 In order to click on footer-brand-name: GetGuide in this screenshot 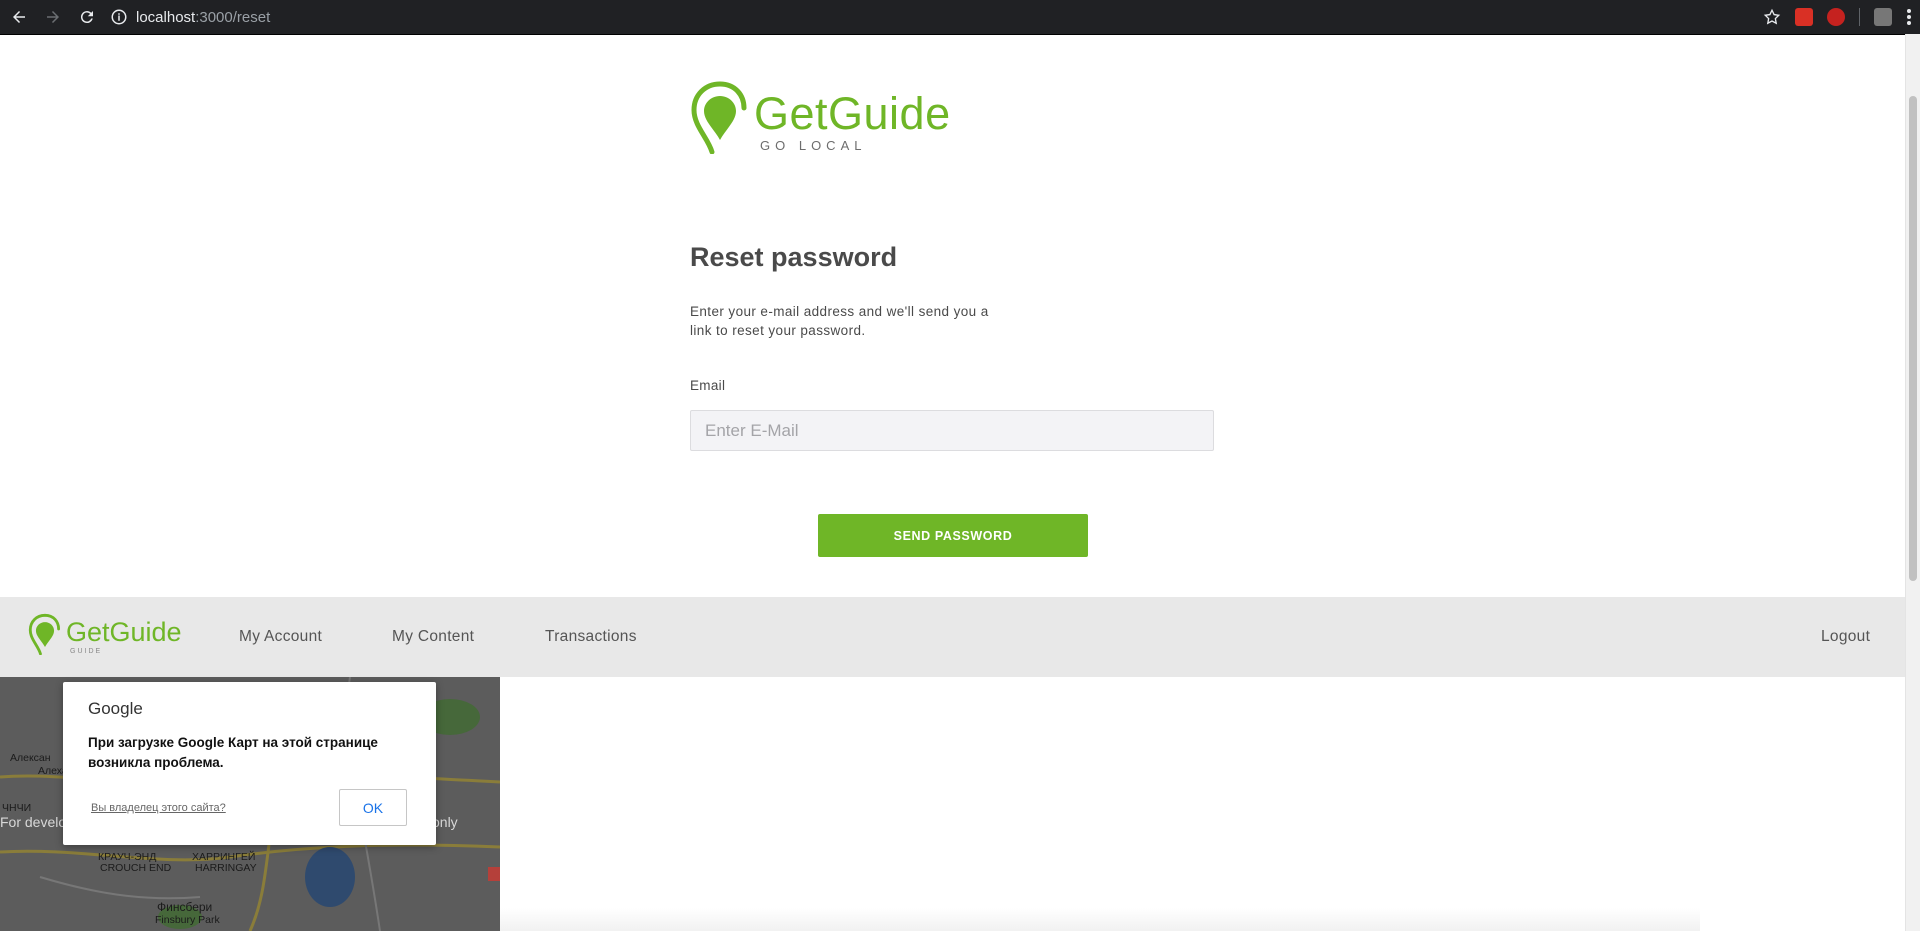, I will do `click(124, 632)`.